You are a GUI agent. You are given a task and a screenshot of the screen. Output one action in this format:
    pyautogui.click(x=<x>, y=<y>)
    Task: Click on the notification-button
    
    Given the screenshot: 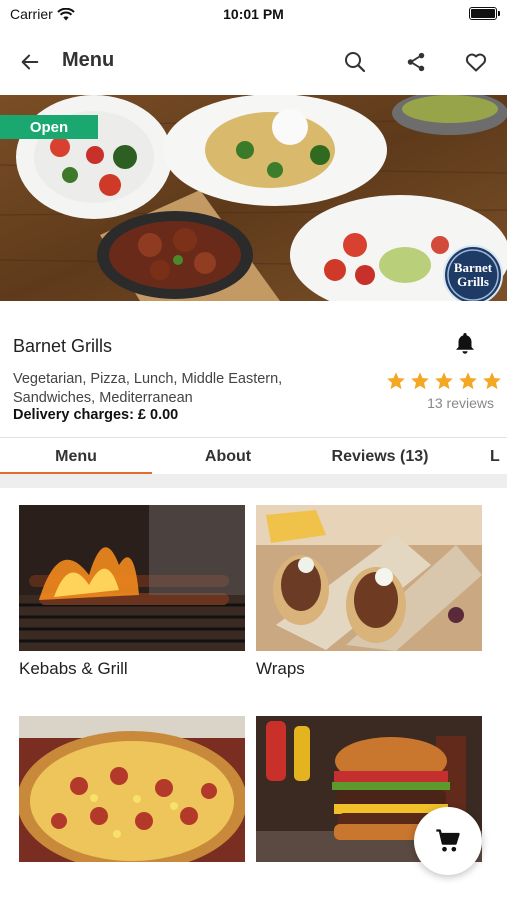 What is the action you would take?
    pyautogui.click(x=466, y=343)
    